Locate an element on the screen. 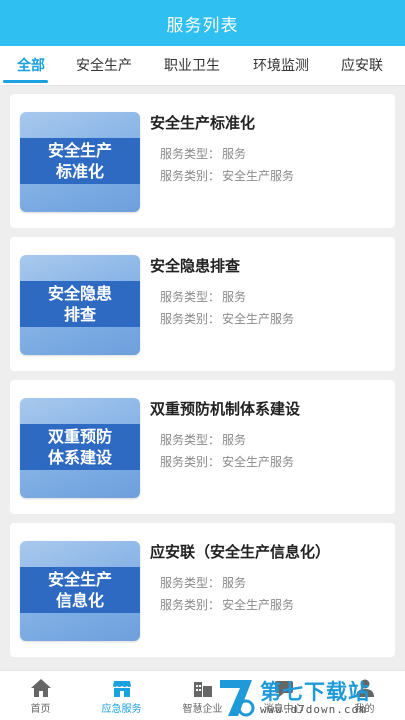 The image size is (405, 720). tab-yinganlian: 应安联 is located at coordinates (362, 66).